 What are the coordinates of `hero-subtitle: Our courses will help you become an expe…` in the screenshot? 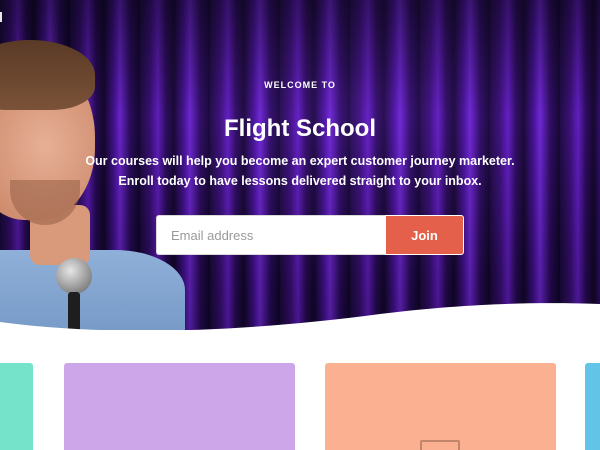 It's located at (300, 171).